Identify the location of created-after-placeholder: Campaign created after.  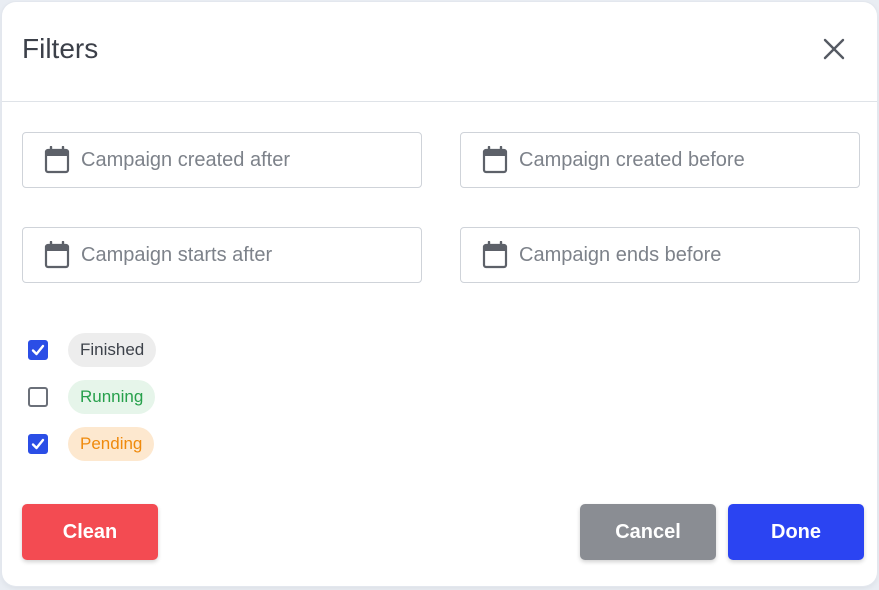
(186, 159).